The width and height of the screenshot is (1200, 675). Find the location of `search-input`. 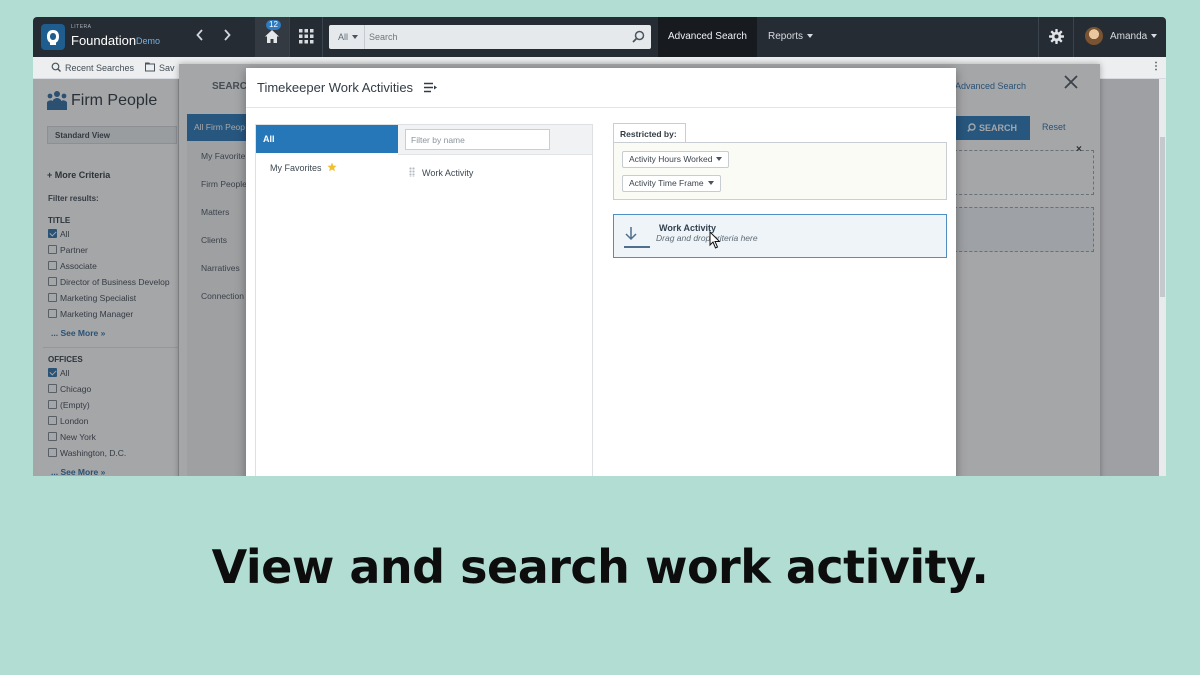

search-input is located at coordinates (494, 37).